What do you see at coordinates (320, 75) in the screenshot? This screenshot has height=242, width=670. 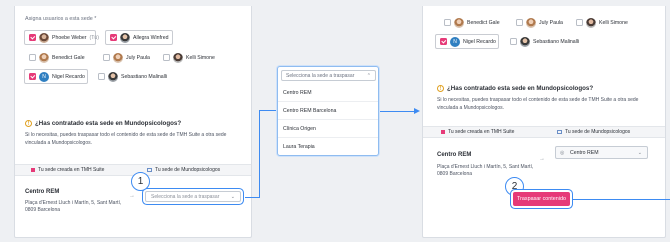 I see `dropdown-placeholder: Selecciona la sede a traspasar` at bounding box center [320, 75].